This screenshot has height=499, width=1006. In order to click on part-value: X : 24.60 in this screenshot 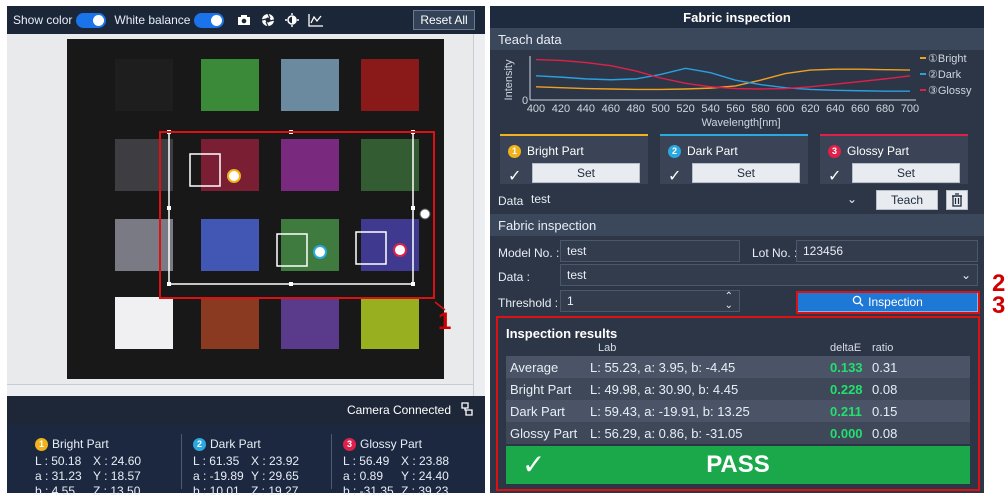, I will do `click(117, 461)`.